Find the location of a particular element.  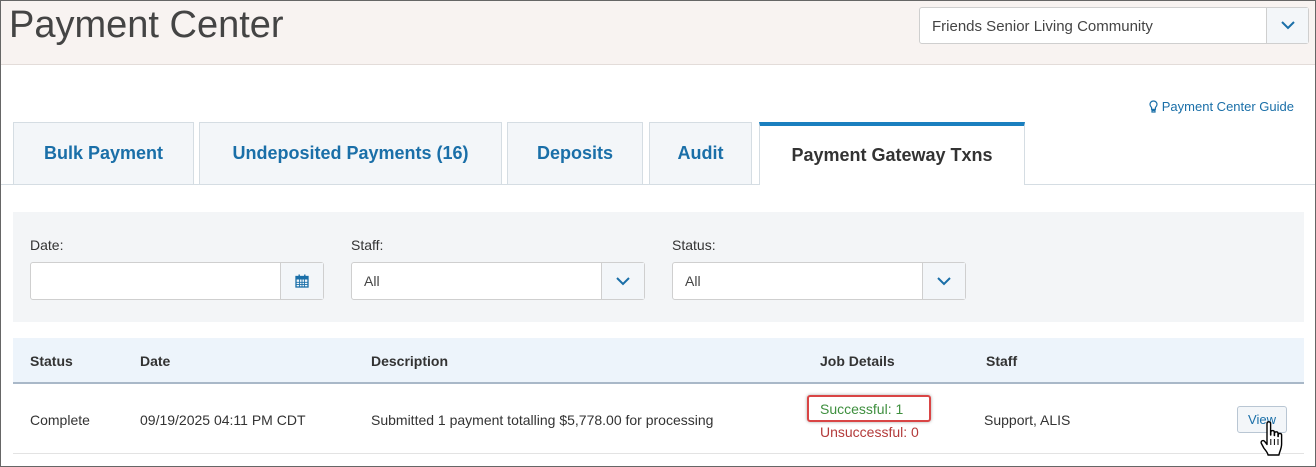

active-tab-gap is located at coordinates (892, 184).